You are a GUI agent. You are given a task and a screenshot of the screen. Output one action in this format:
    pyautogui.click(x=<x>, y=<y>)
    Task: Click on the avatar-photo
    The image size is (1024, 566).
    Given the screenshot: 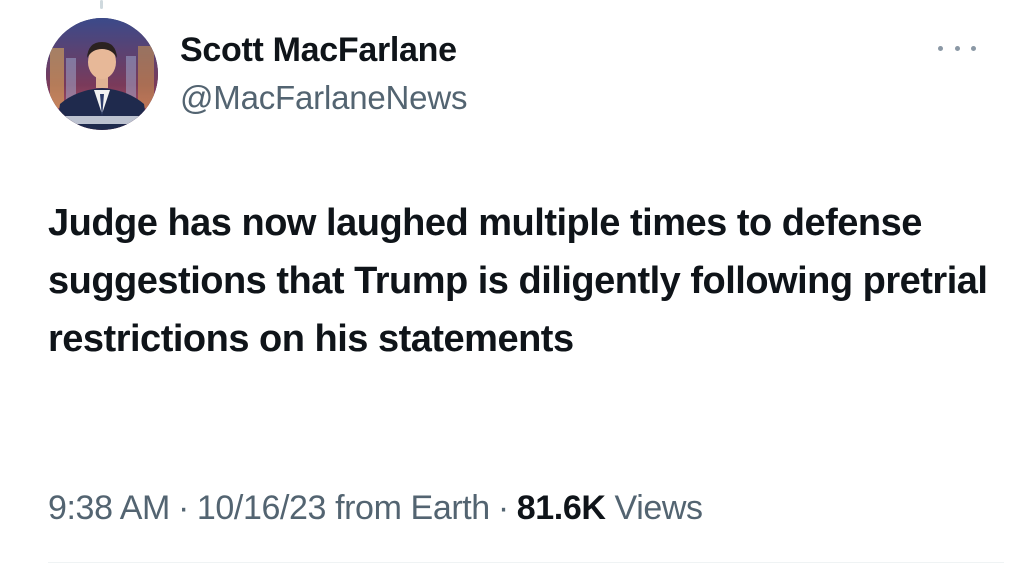 What is the action you would take?
    pyautogui.click(x=102, y=74)
    